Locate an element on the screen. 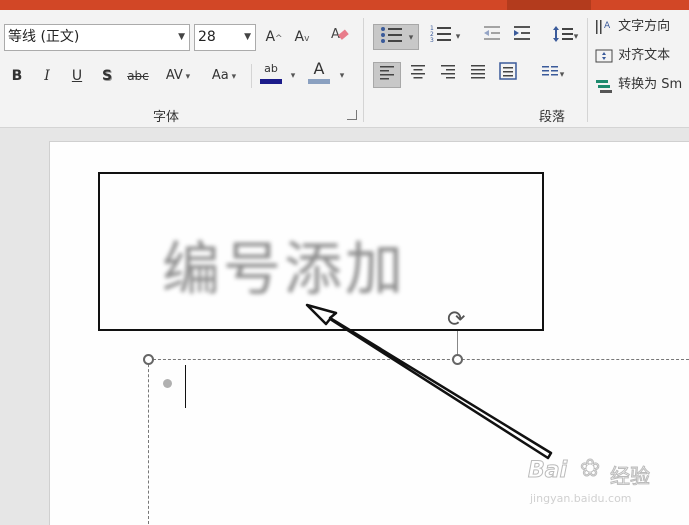  text-direction-label: 文字方向 is located at coordinates (644, 26).